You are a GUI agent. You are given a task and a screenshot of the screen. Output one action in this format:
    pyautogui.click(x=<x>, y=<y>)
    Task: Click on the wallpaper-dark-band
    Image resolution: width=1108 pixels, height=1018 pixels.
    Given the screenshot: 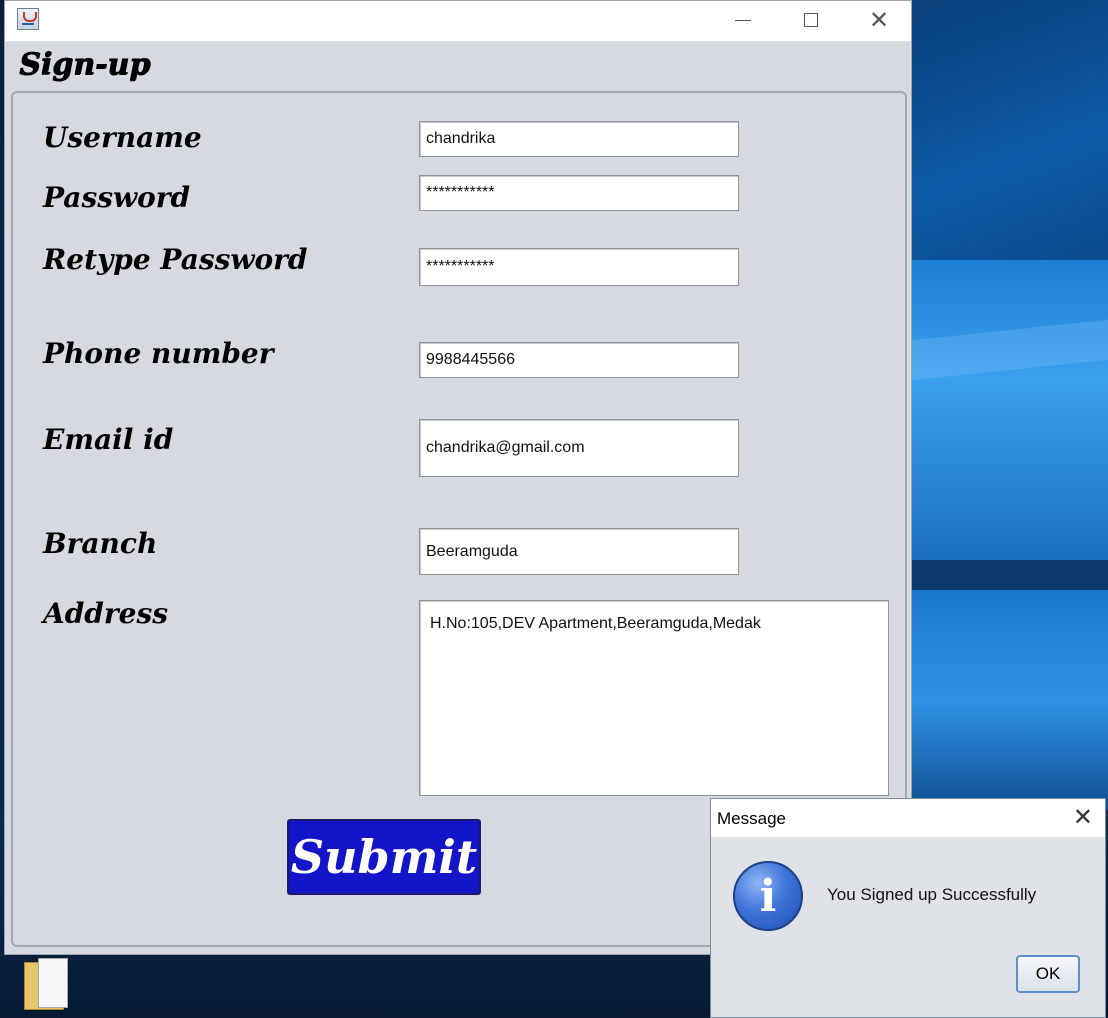 What is the action you would take?
    pyautogui.click(x=1010, y=575)
    